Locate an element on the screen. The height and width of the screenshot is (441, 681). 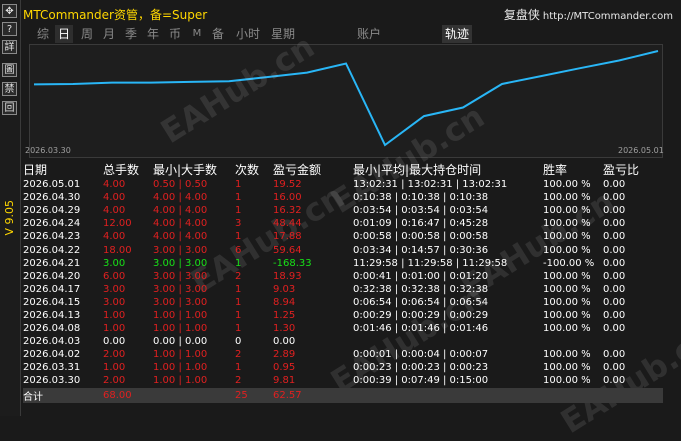
col-count: 次数 is located at coordinates (254, 169).